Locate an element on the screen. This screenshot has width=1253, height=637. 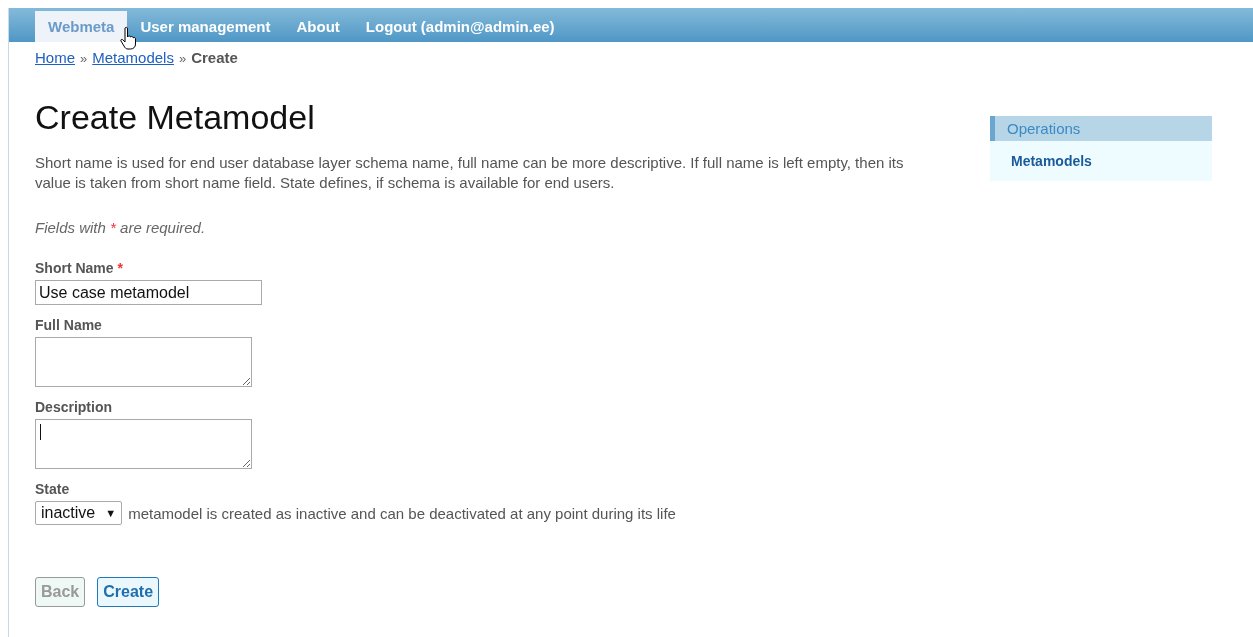
menu-item: Webmeta is located at coordinates (81, 26).